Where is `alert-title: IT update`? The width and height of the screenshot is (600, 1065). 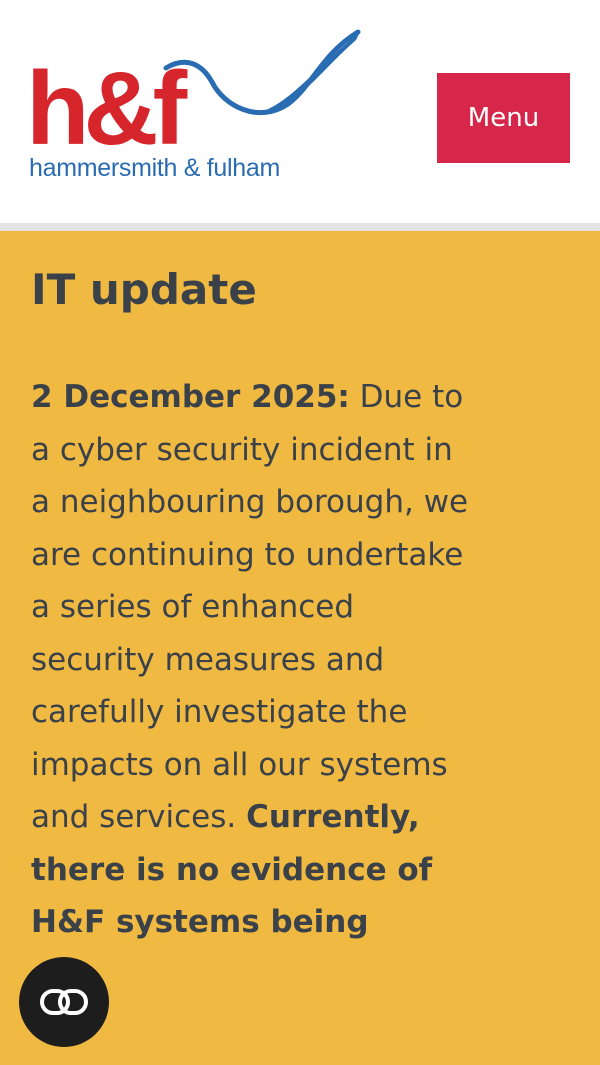
alert-title: IT update is located at coordinates (144, 289).